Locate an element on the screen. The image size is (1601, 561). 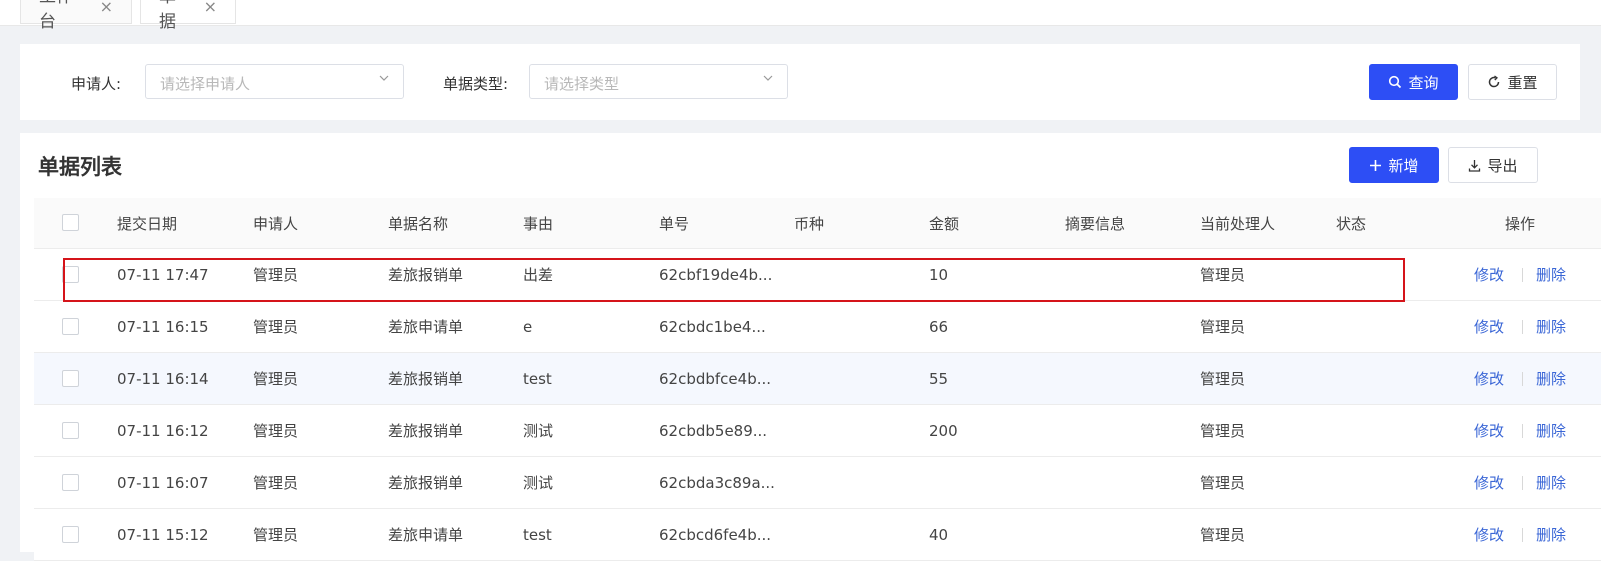
date-cell: 07-11 16:15 is located at coordinates (163, 326).